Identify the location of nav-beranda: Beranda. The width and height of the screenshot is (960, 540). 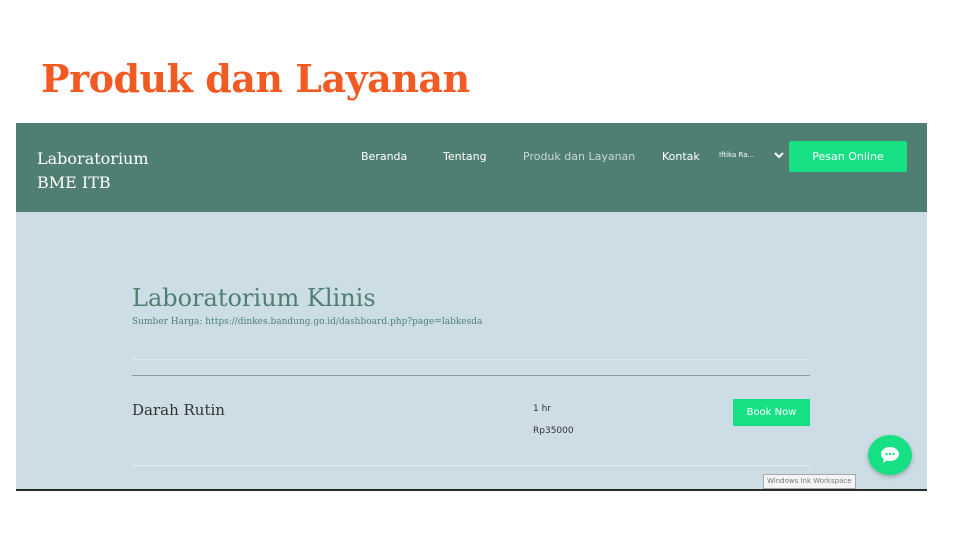
(384, 156).